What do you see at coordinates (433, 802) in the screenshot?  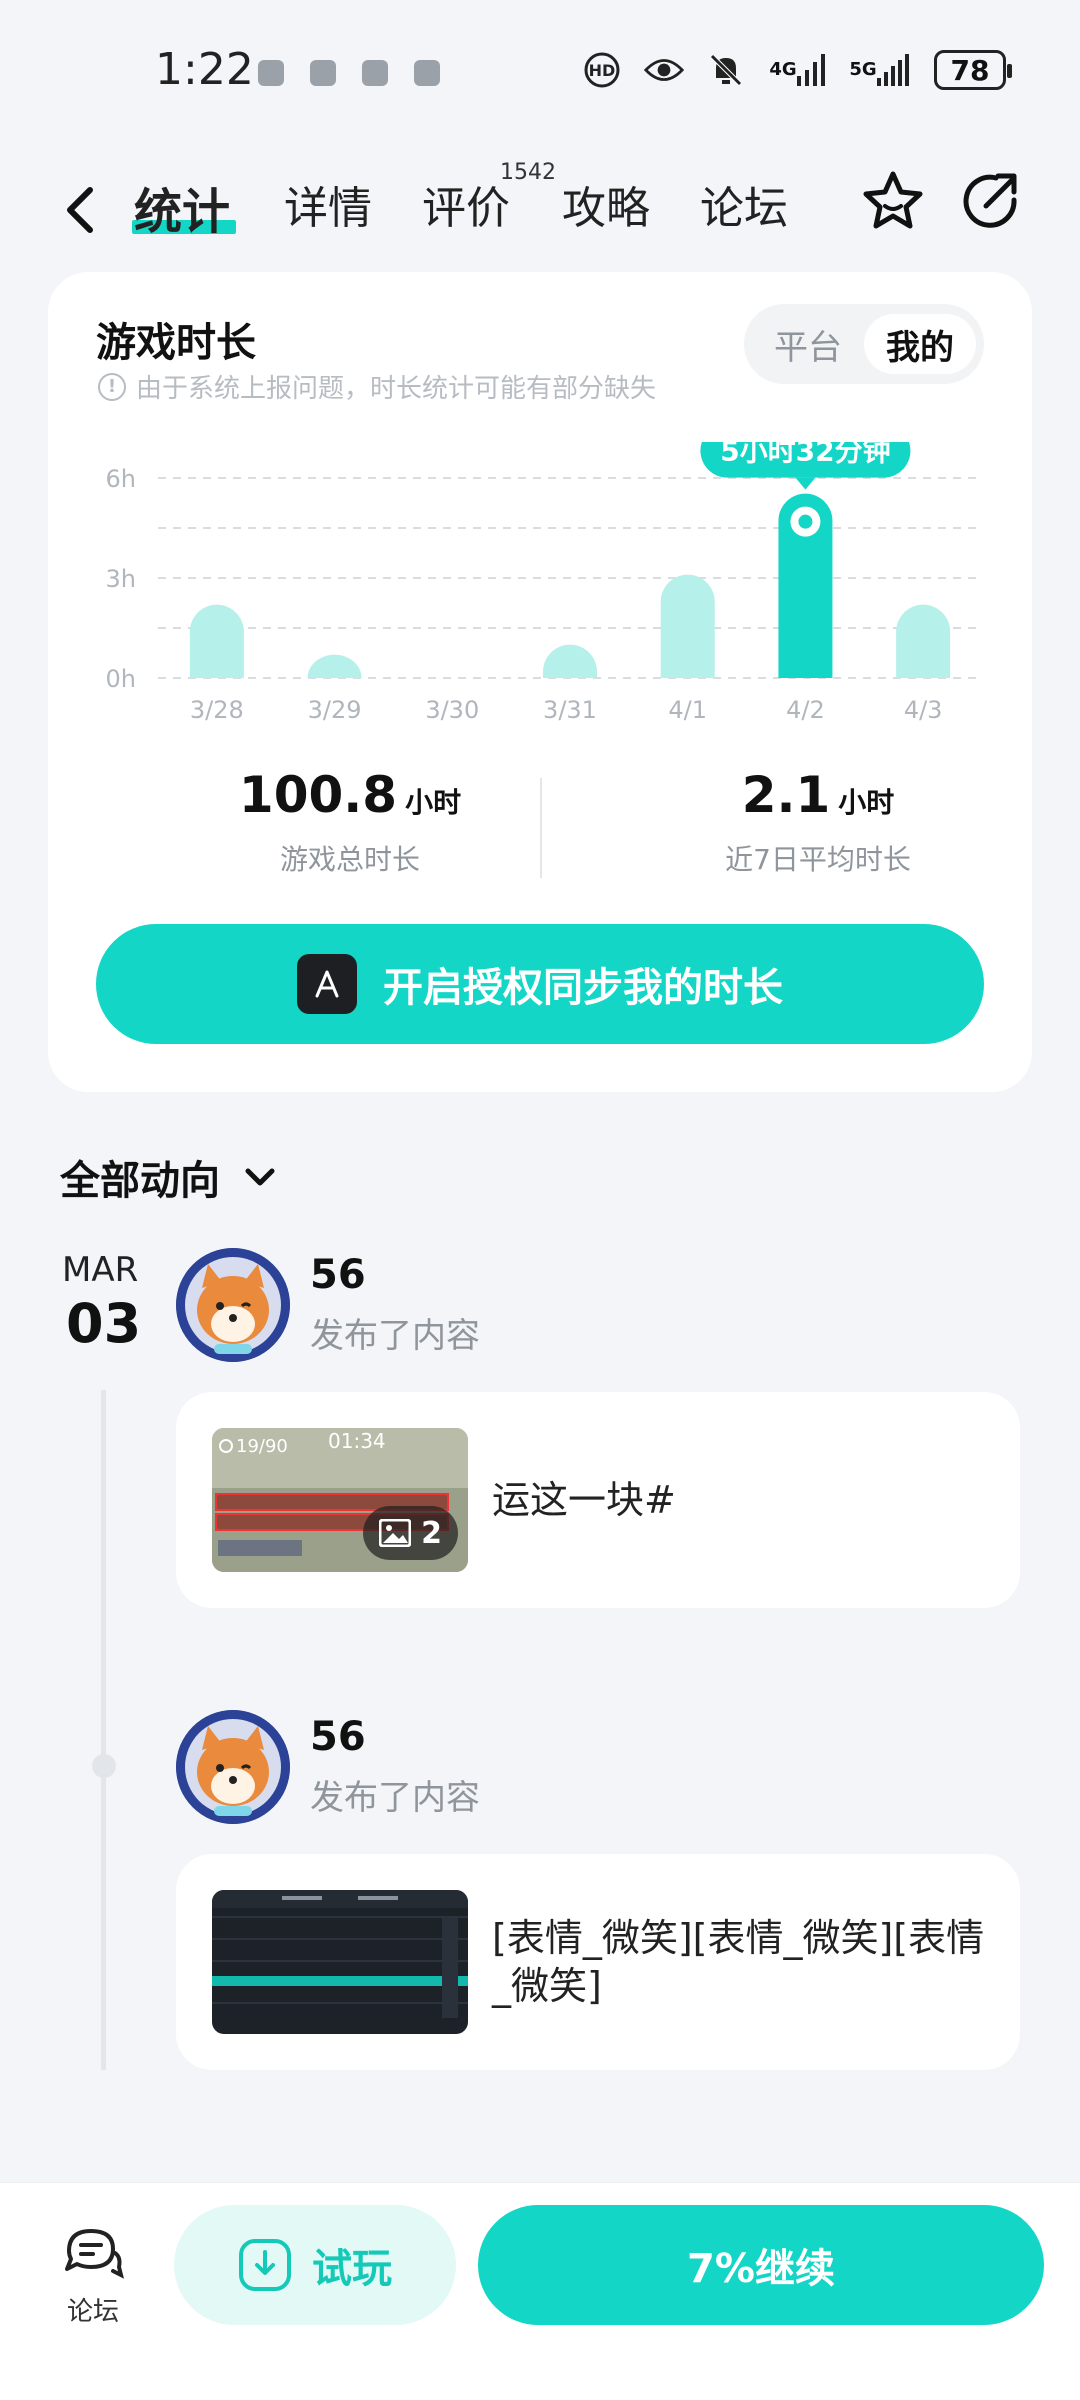 I see `total-time-unit: 小时` at bounding box center [433, 802].